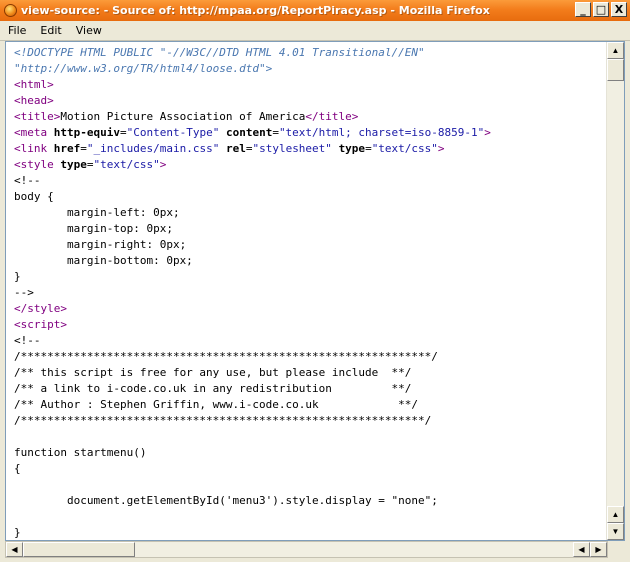 The width and height of the screenshot is (630, 562). I want to click on minimize-button: _, so click(583, 9).